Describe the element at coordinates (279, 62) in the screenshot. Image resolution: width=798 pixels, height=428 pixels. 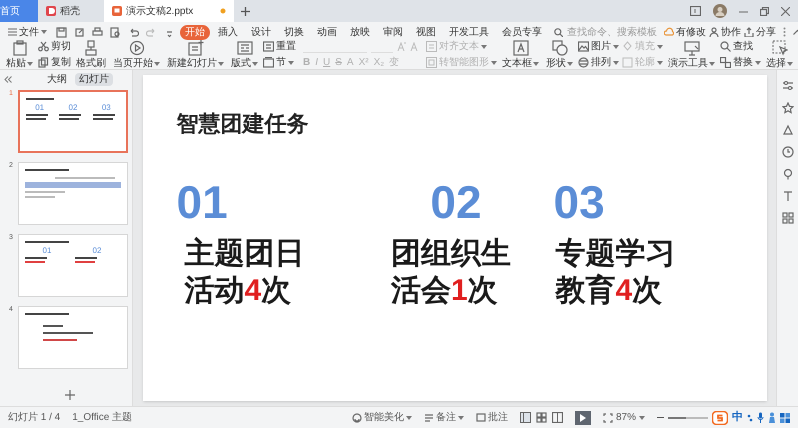
I see `ribbon-button: 节` at that location.